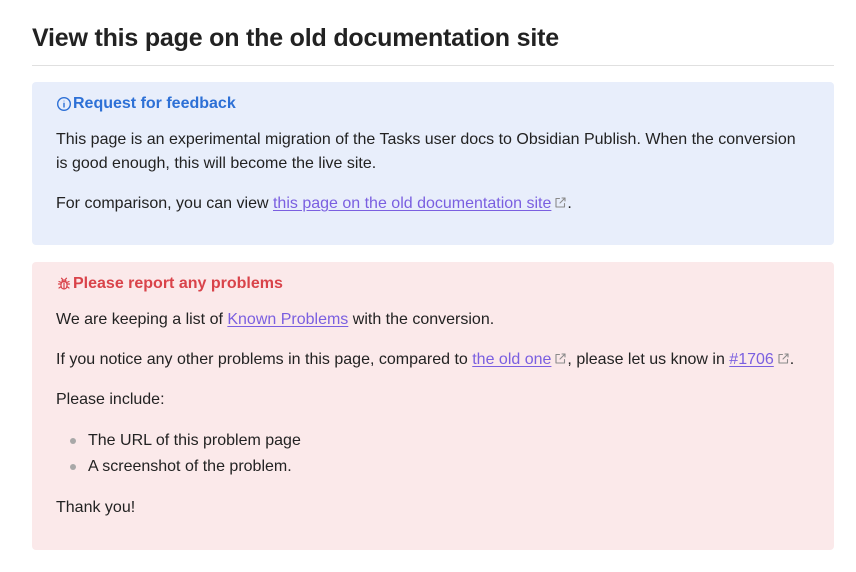  Describe the element at coordinates (194, 440) in the screenshot. I see `list-item-text: The URL of this problem page` at that location.